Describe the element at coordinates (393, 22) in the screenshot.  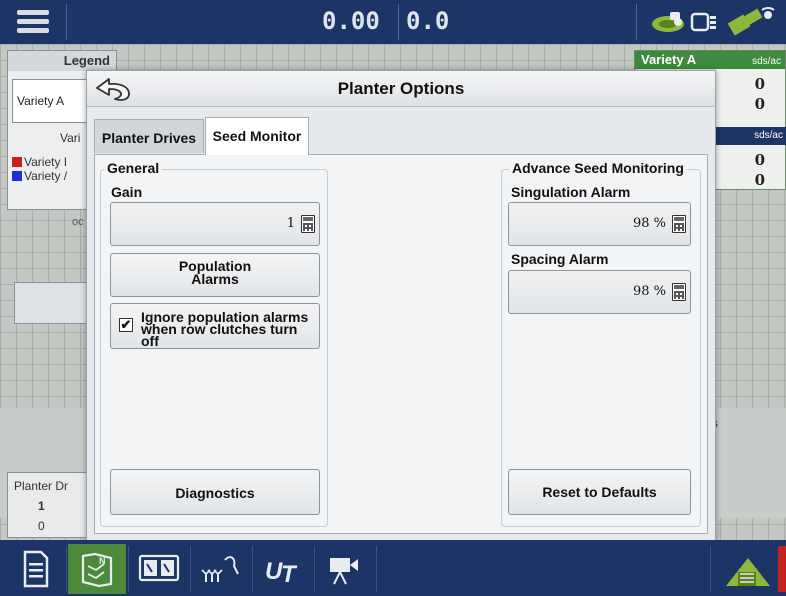
I see `top-bar: 0.00 0.0` at that location.